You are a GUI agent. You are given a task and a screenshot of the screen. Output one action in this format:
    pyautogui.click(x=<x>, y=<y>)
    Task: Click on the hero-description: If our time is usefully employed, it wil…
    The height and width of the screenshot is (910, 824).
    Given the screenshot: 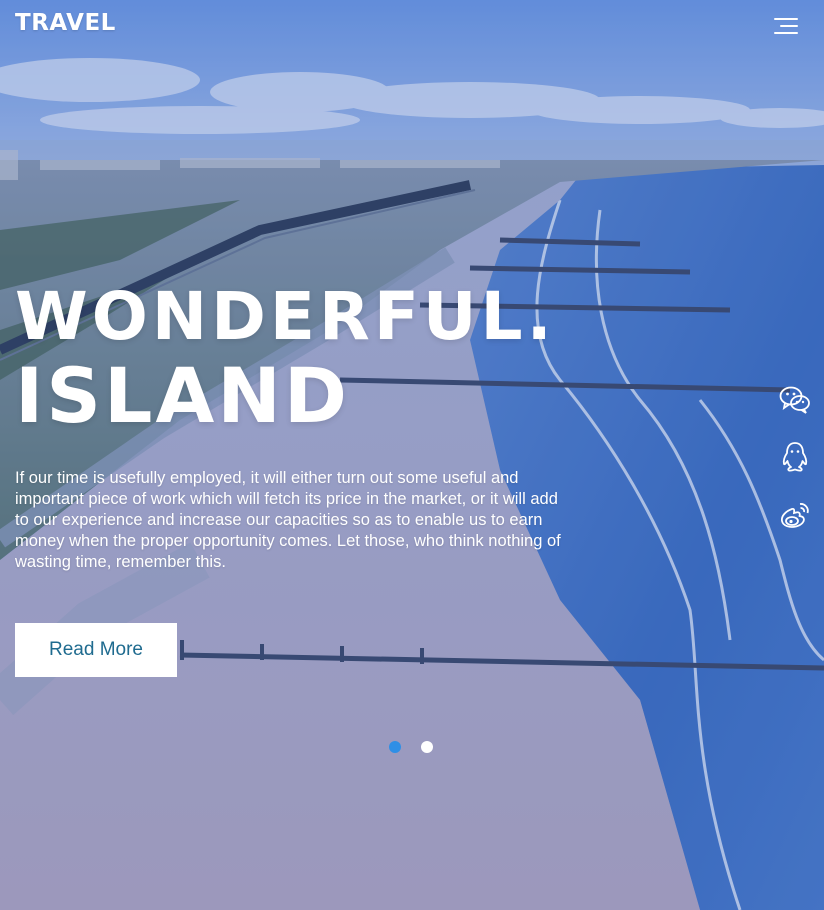 What is the action you would take?
    pyautogui.click(x=288, y=520)
    